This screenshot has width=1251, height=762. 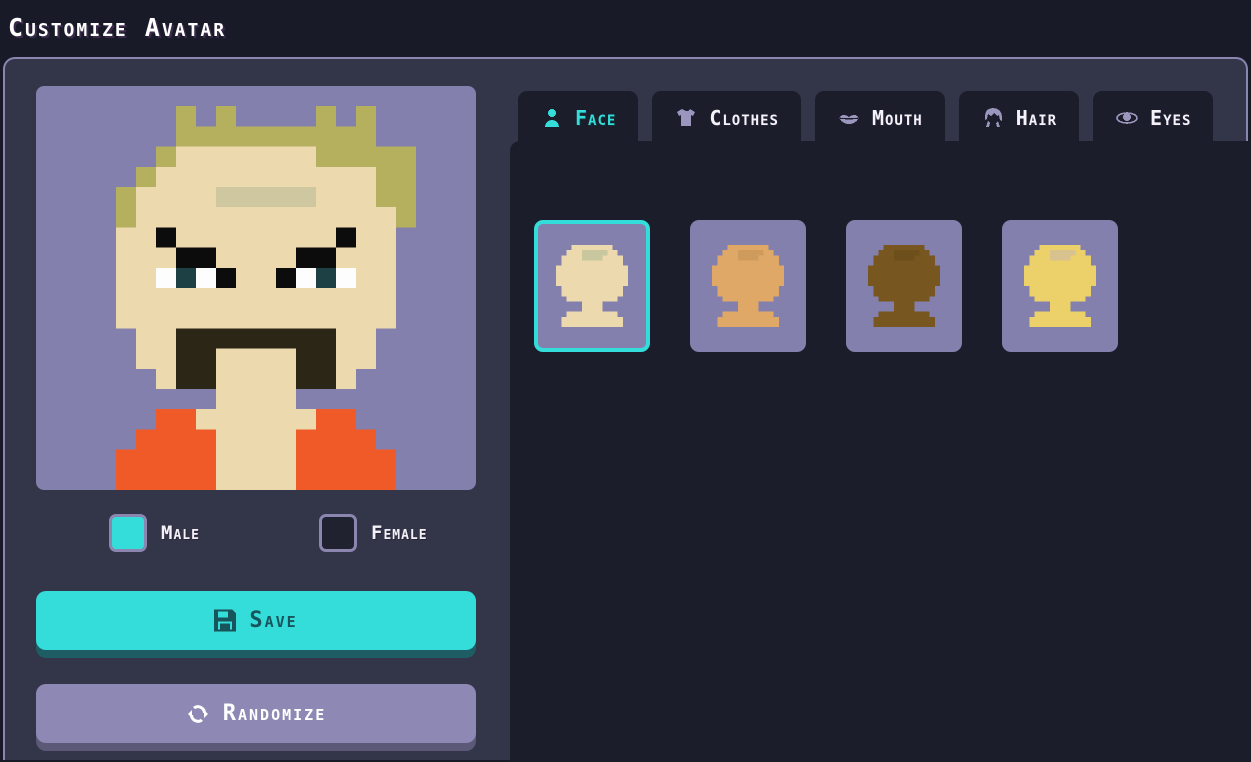 I want to click on tab-clothes: Clothes, so click(x=726, y=118).